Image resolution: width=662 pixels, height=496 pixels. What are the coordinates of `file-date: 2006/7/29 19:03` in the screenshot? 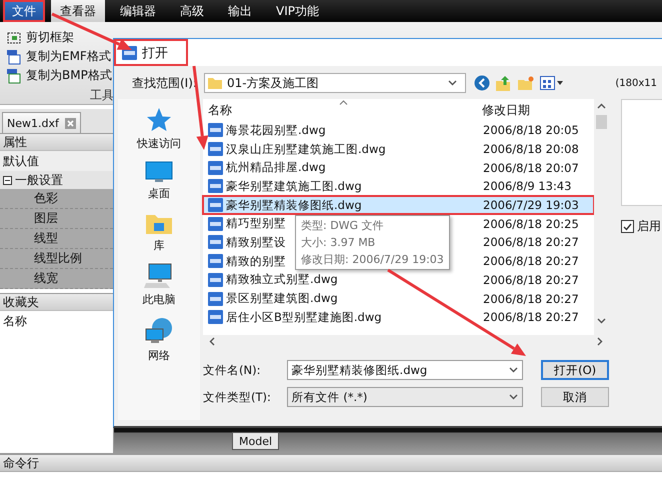 It's located at (530, 205).